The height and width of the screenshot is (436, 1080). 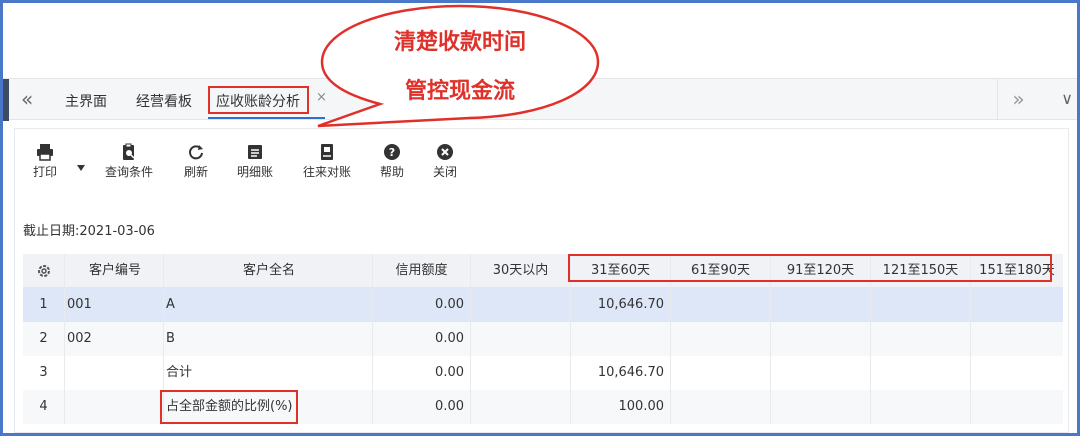 I want to click on refresh-icon, so click(x=196, y=152).